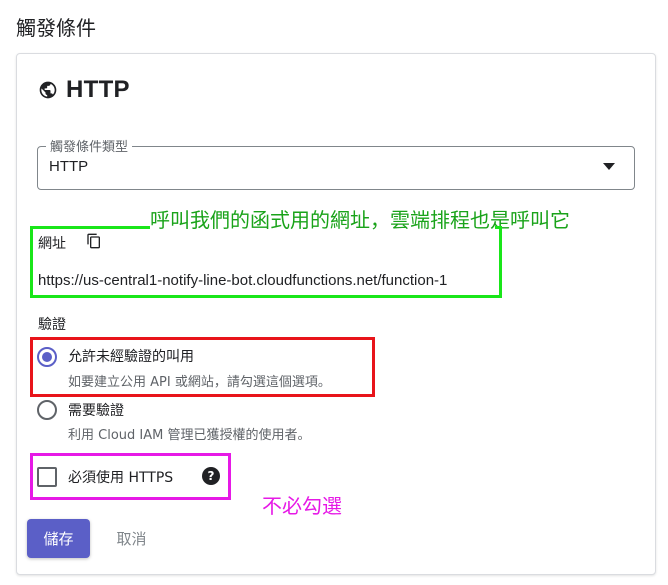  I want to click on require-authentication-description: 利用 Cloud IAM 管理已獲授權的使用者。, so click(189, 435).